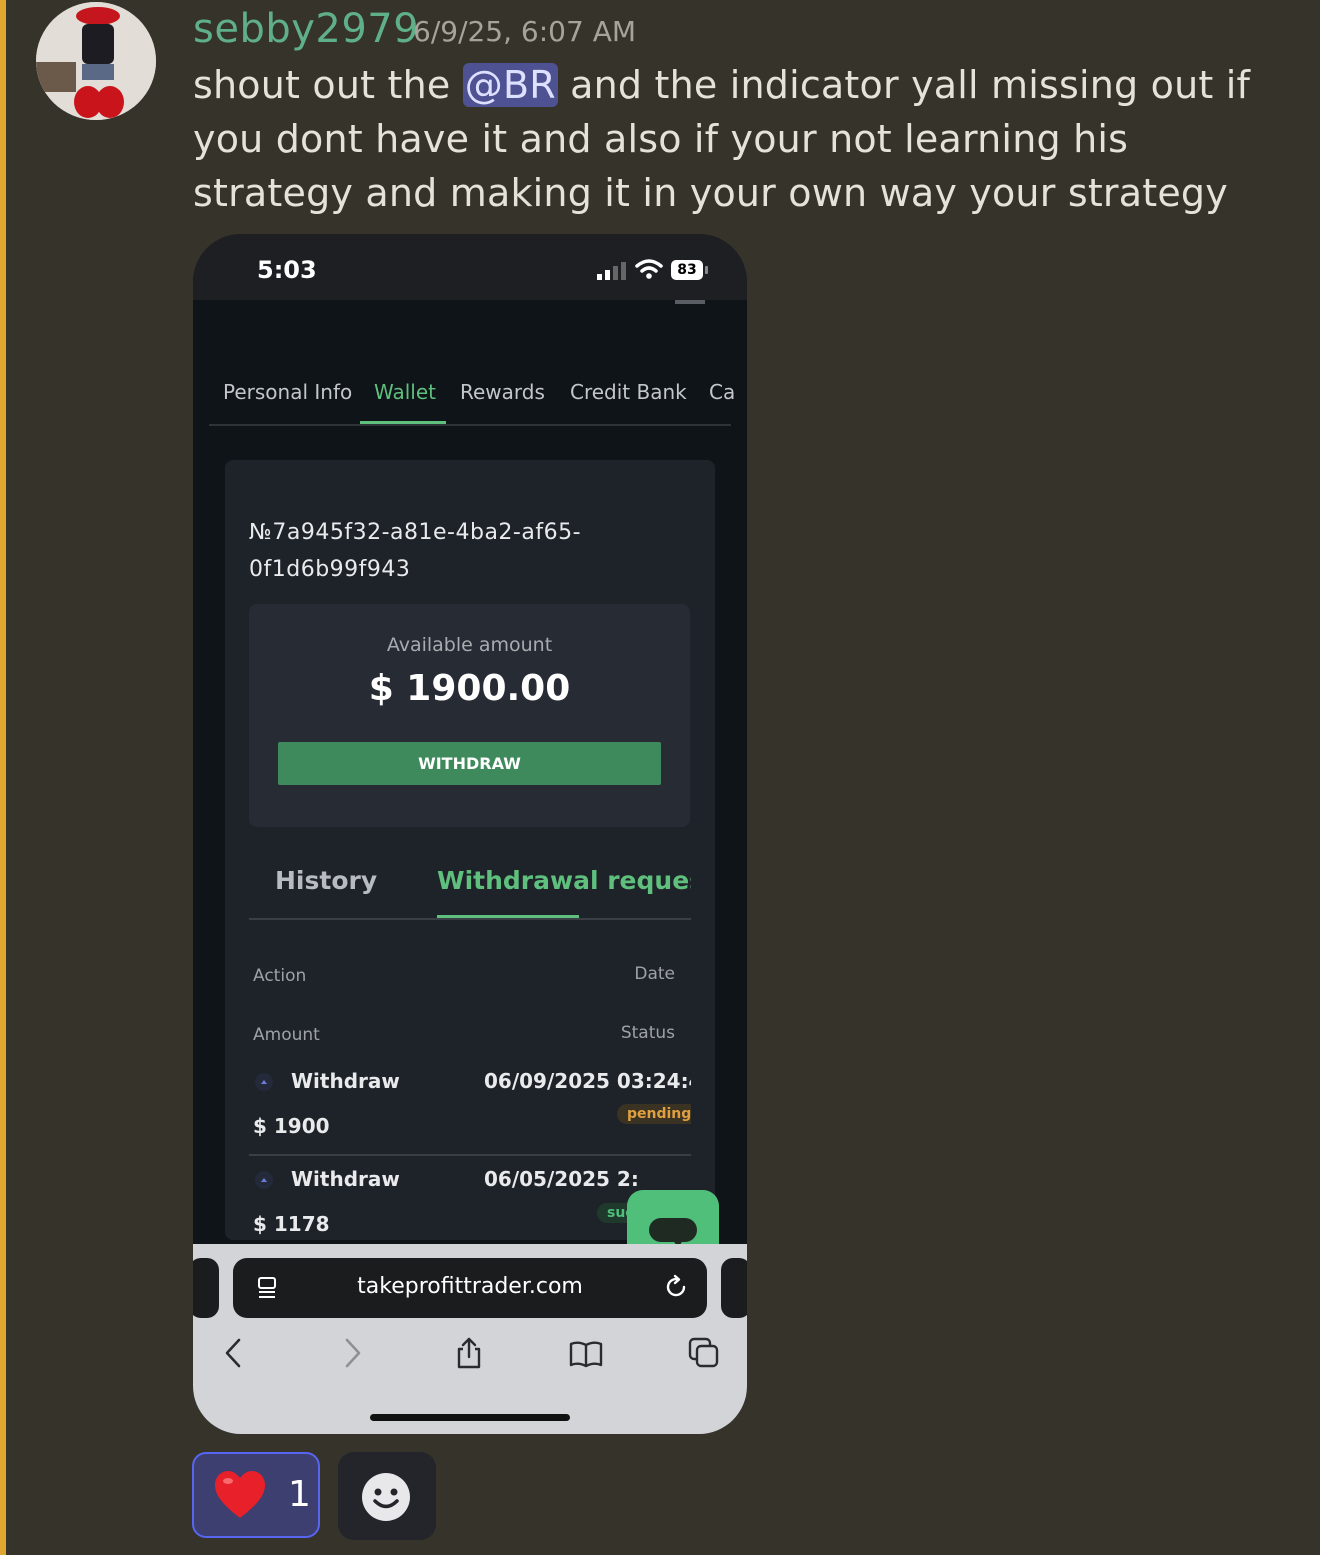 The width and height of the screenshot is (1320, 1555). I want to click on tab-truncated: Ca, so click(722, 392).